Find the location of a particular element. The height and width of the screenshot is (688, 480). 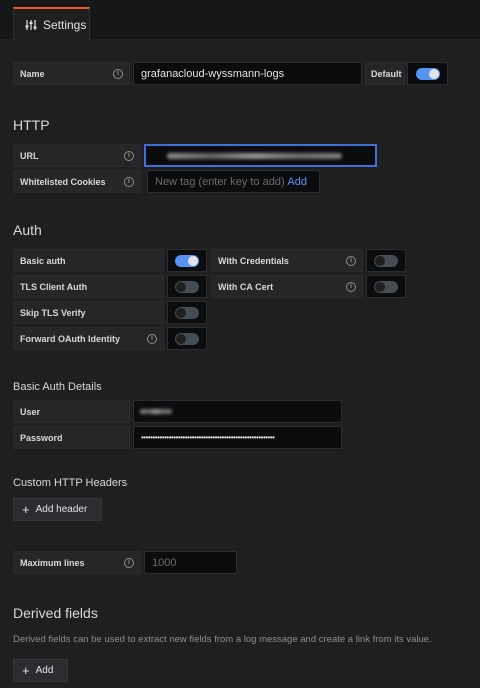

cookies-tag-input: New tag (enter key to add) Add is located at coordinates (233, 181).